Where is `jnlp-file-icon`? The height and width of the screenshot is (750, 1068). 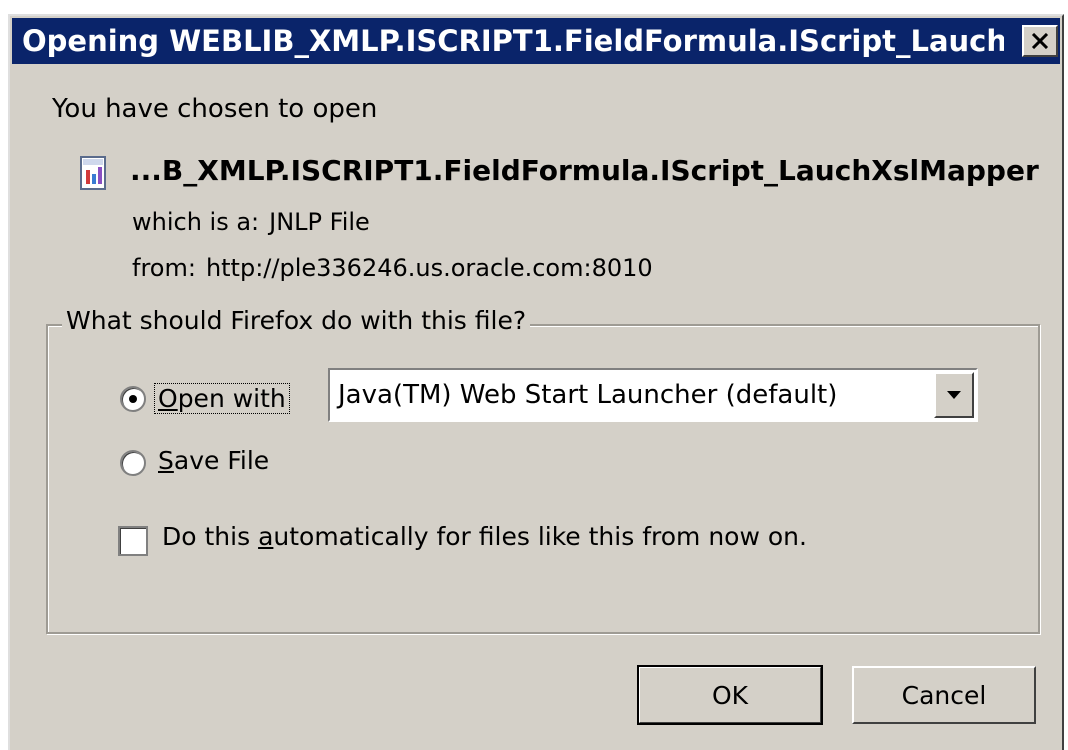 jnlp-file-icon is located at coordinates (93, 173).